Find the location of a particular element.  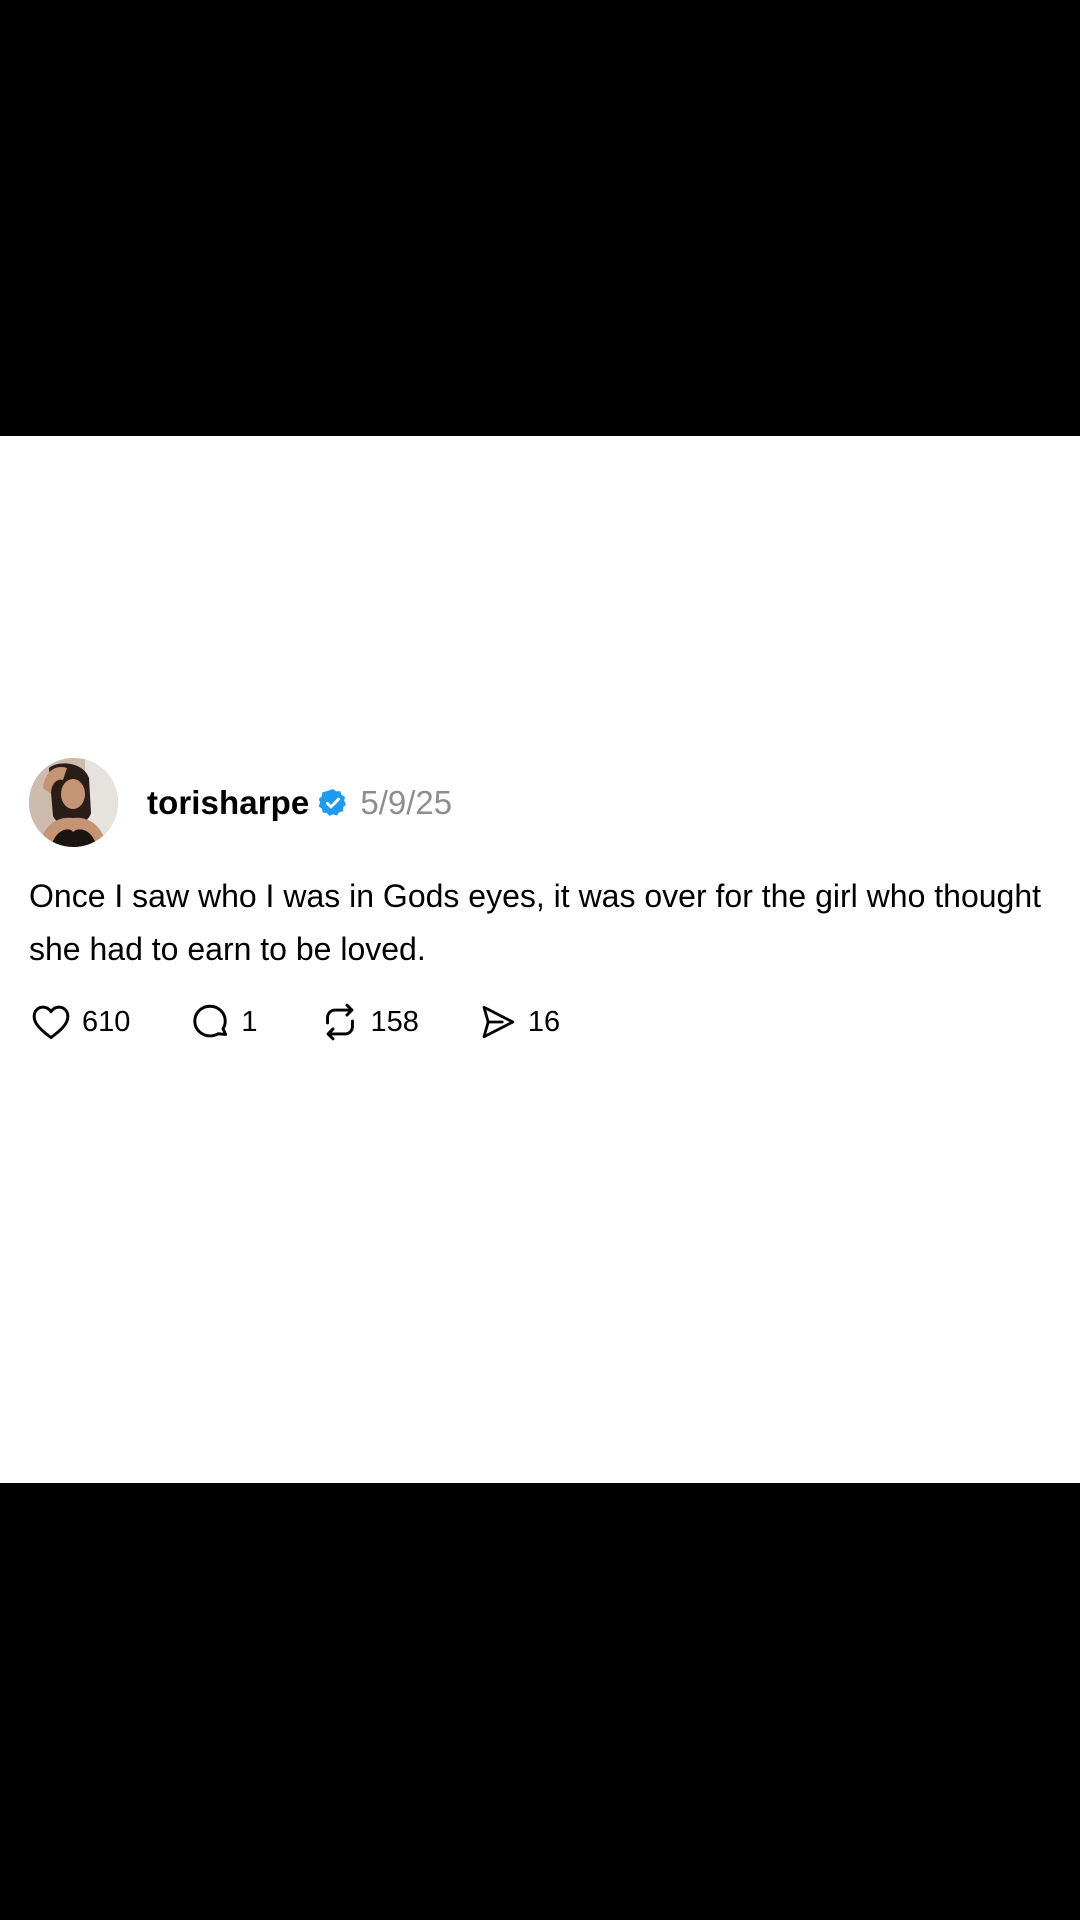

comment-button: 1 is located at coordinates (223, 1022).